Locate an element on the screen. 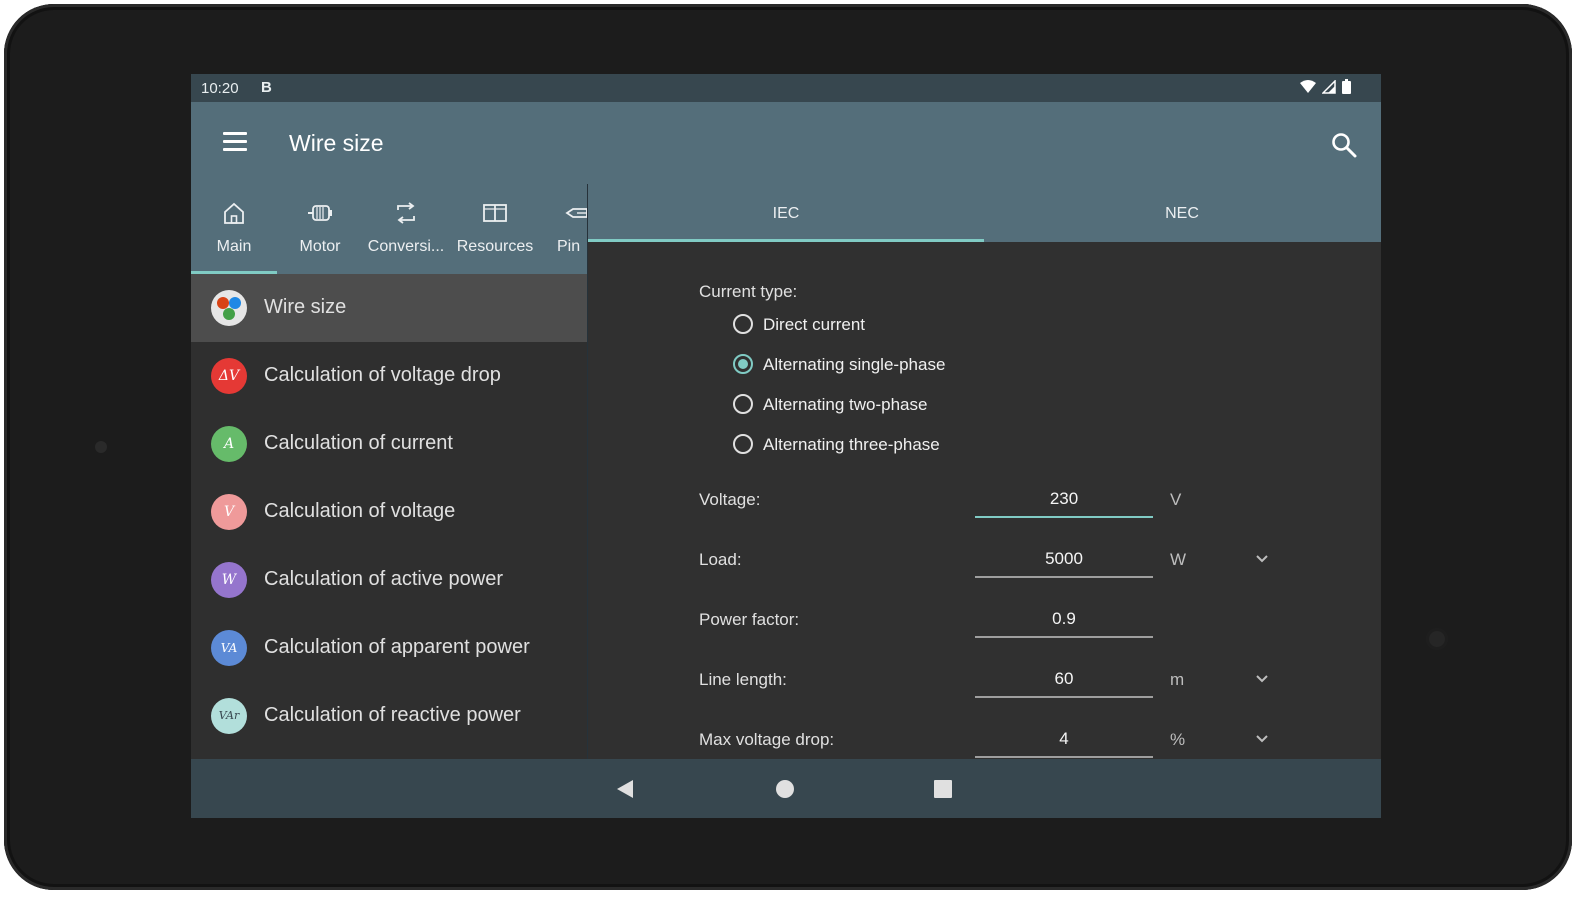 The image size is (1584, 900). status-bar: 10:20 B is located at coordinates (786, 88).